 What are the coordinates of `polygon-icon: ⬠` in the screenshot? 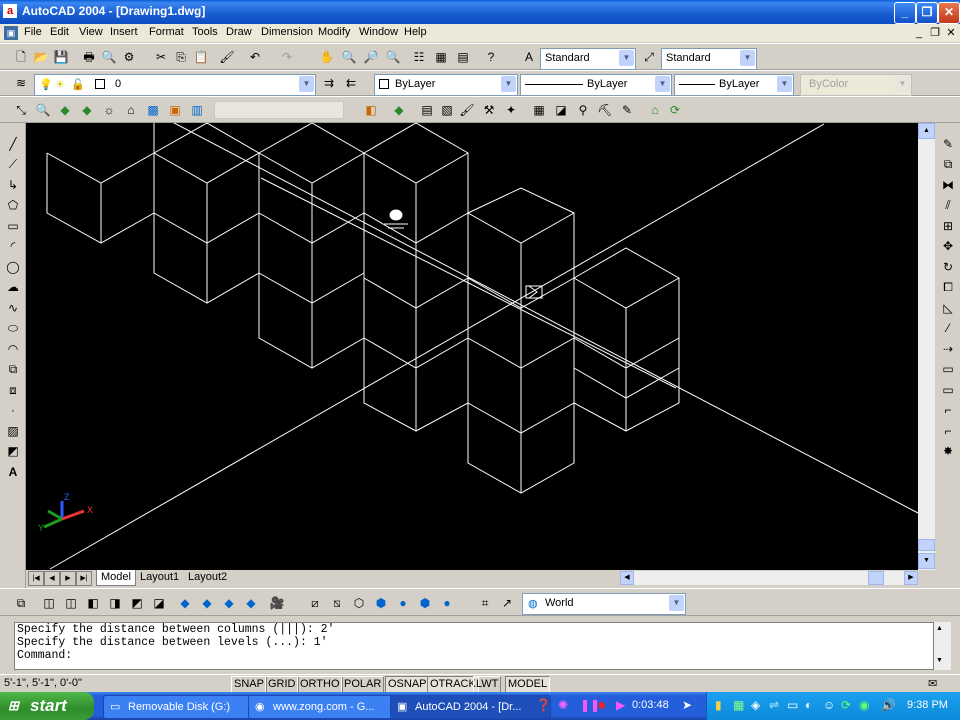 It's located at (13, 205).